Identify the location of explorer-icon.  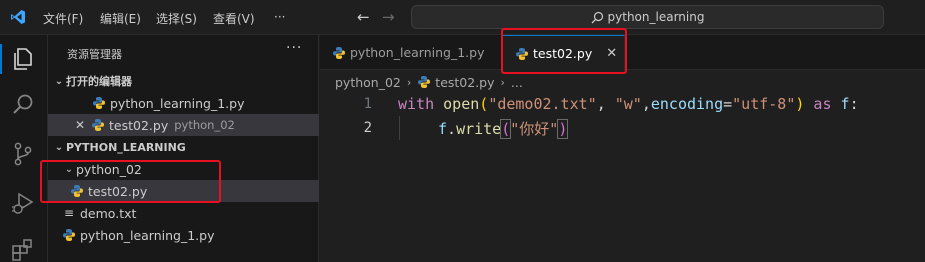
(23, 59).